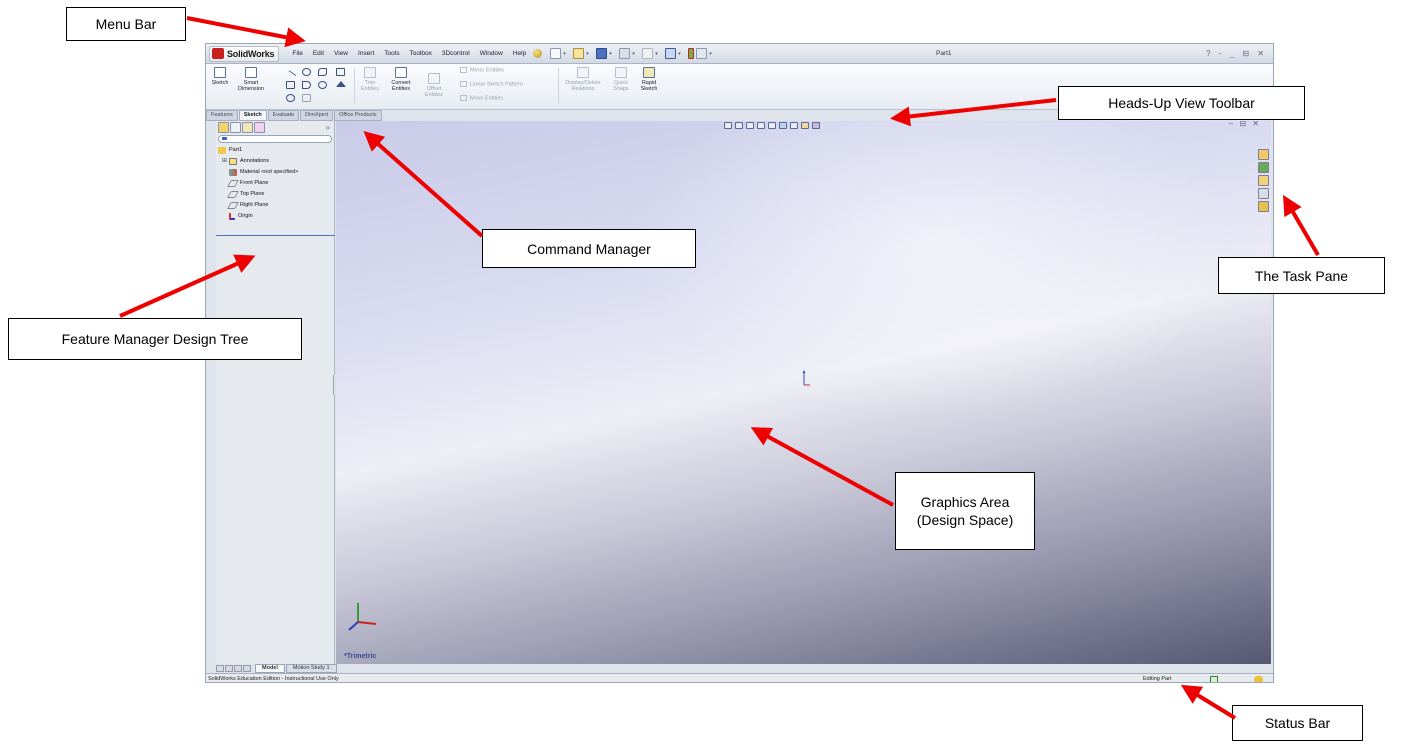  I want to click on display-style-icon, so click(783, 125).